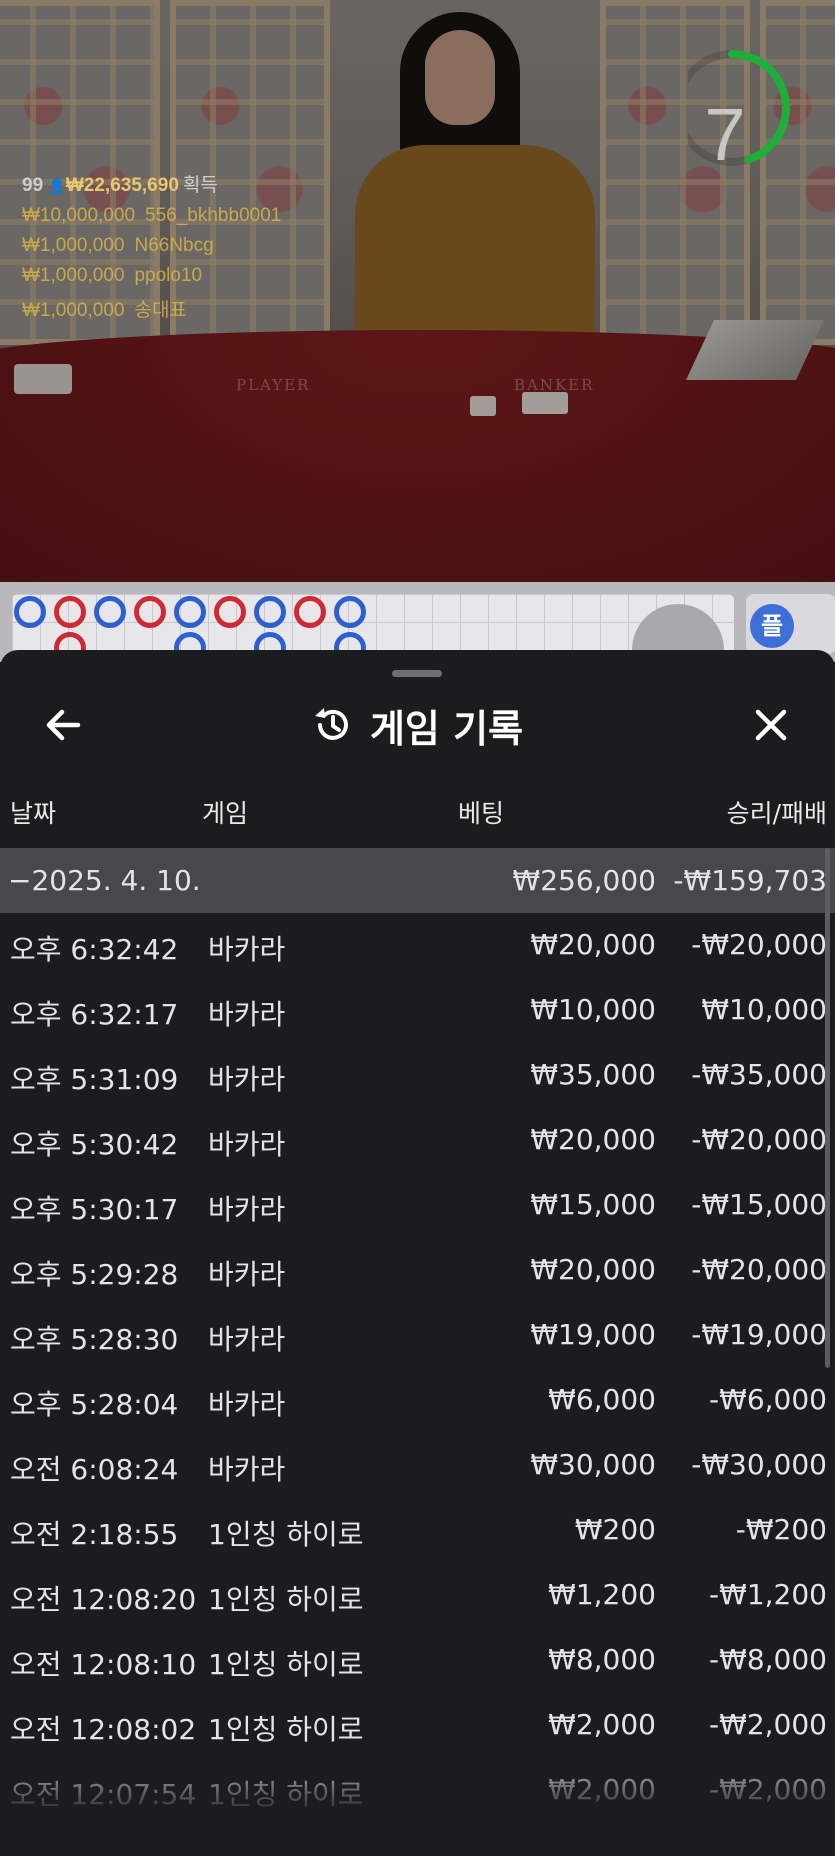  I want to click on record-bet: ₩6,000, so click(602, 1399).